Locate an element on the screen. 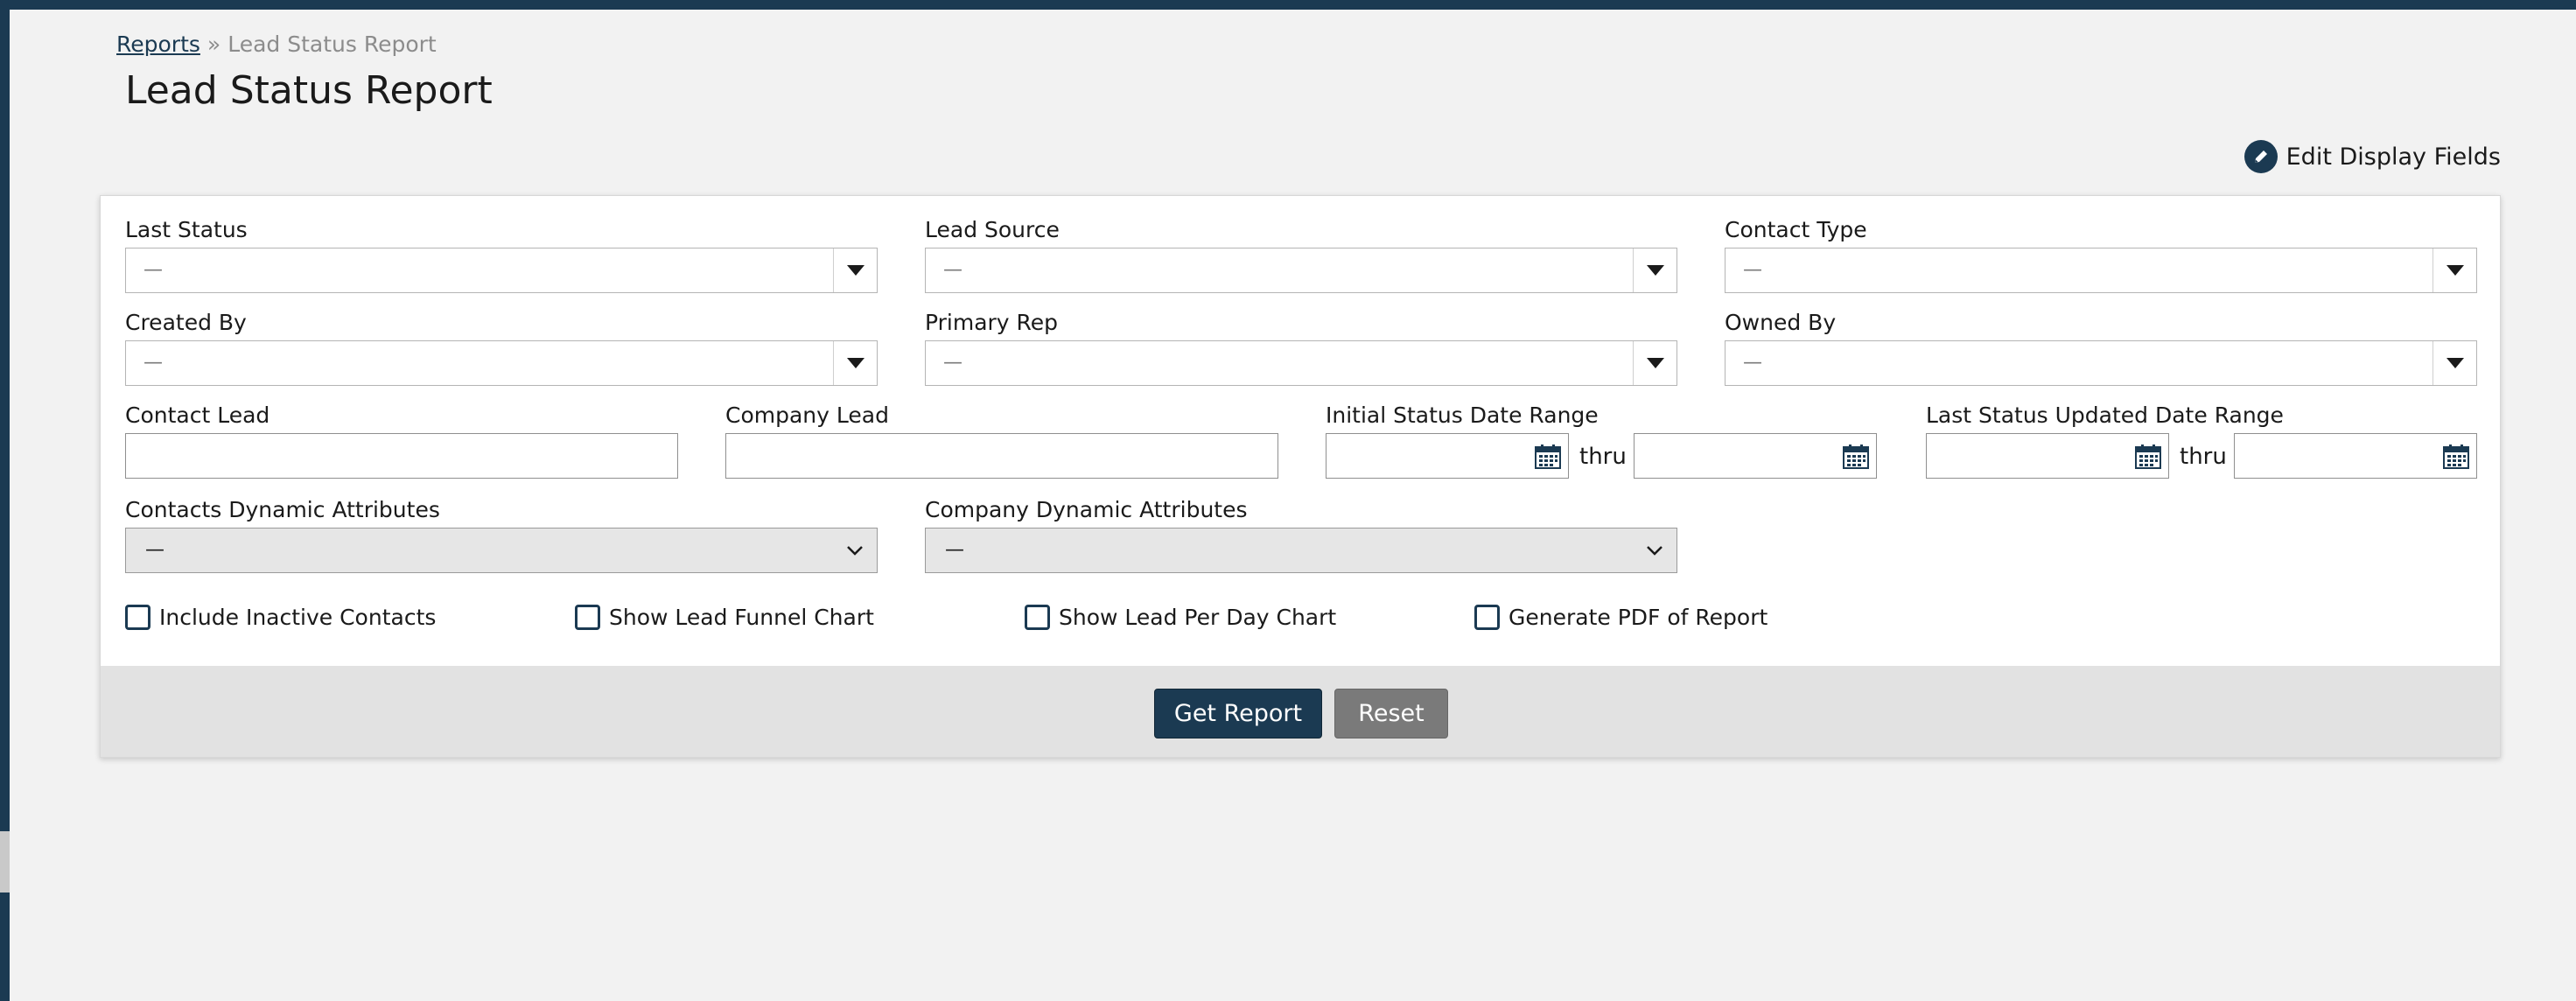  get-report-button: Get Report is located at coordinates (1238, 713).